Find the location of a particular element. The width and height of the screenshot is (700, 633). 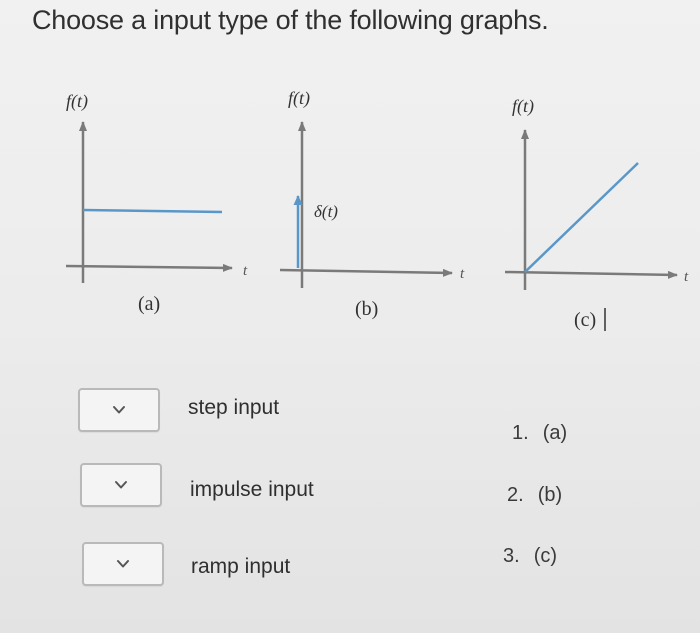

match-statement-3: ramp input is located at coordinates (241, 566).